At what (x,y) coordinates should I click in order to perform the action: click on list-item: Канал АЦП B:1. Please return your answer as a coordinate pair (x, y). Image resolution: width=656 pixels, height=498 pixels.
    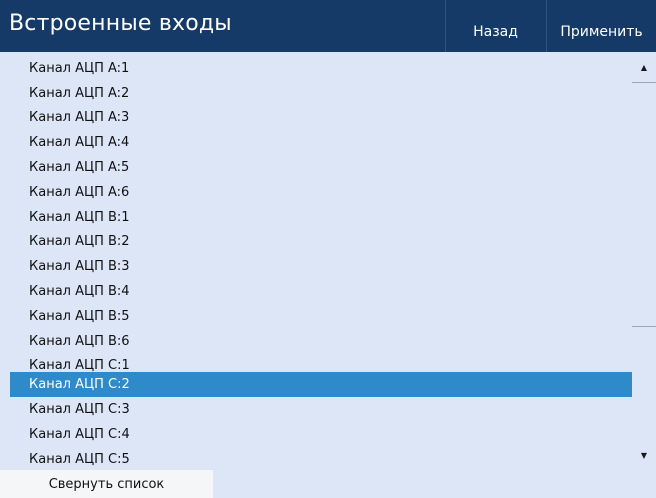
    Looking at the image, I should click on (321, 217).